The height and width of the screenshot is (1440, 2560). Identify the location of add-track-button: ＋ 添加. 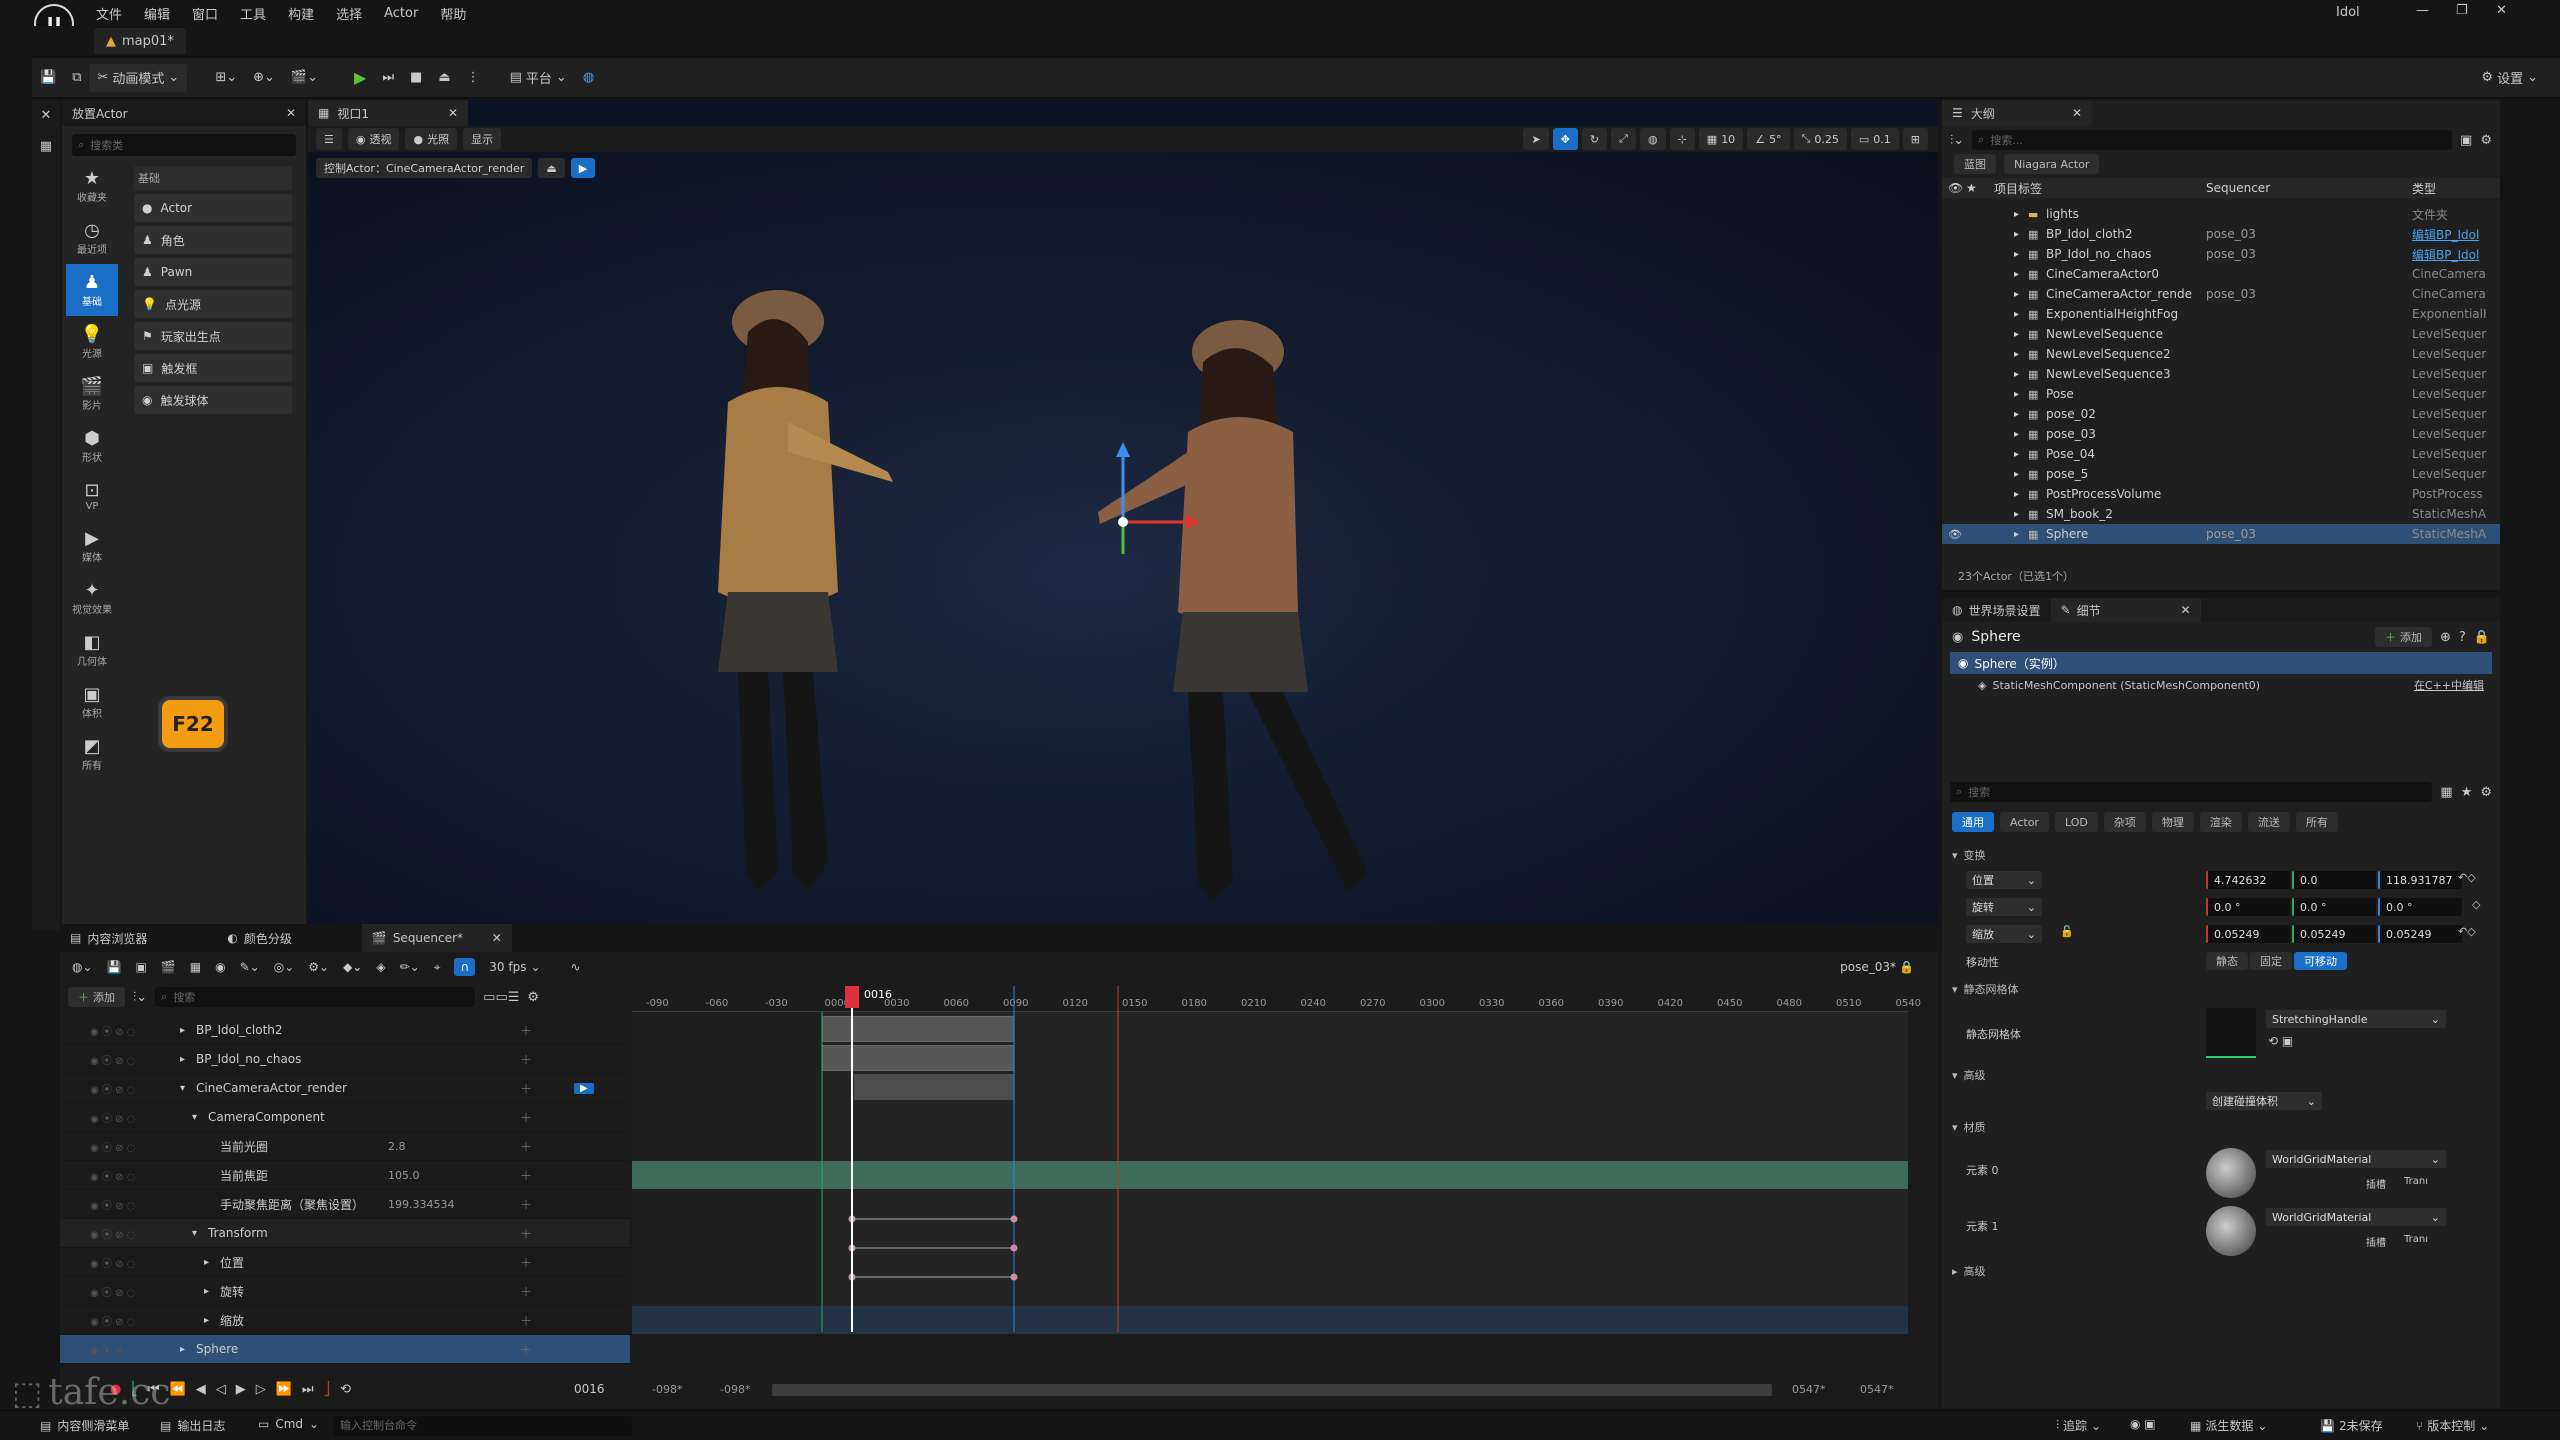
(96, 997).